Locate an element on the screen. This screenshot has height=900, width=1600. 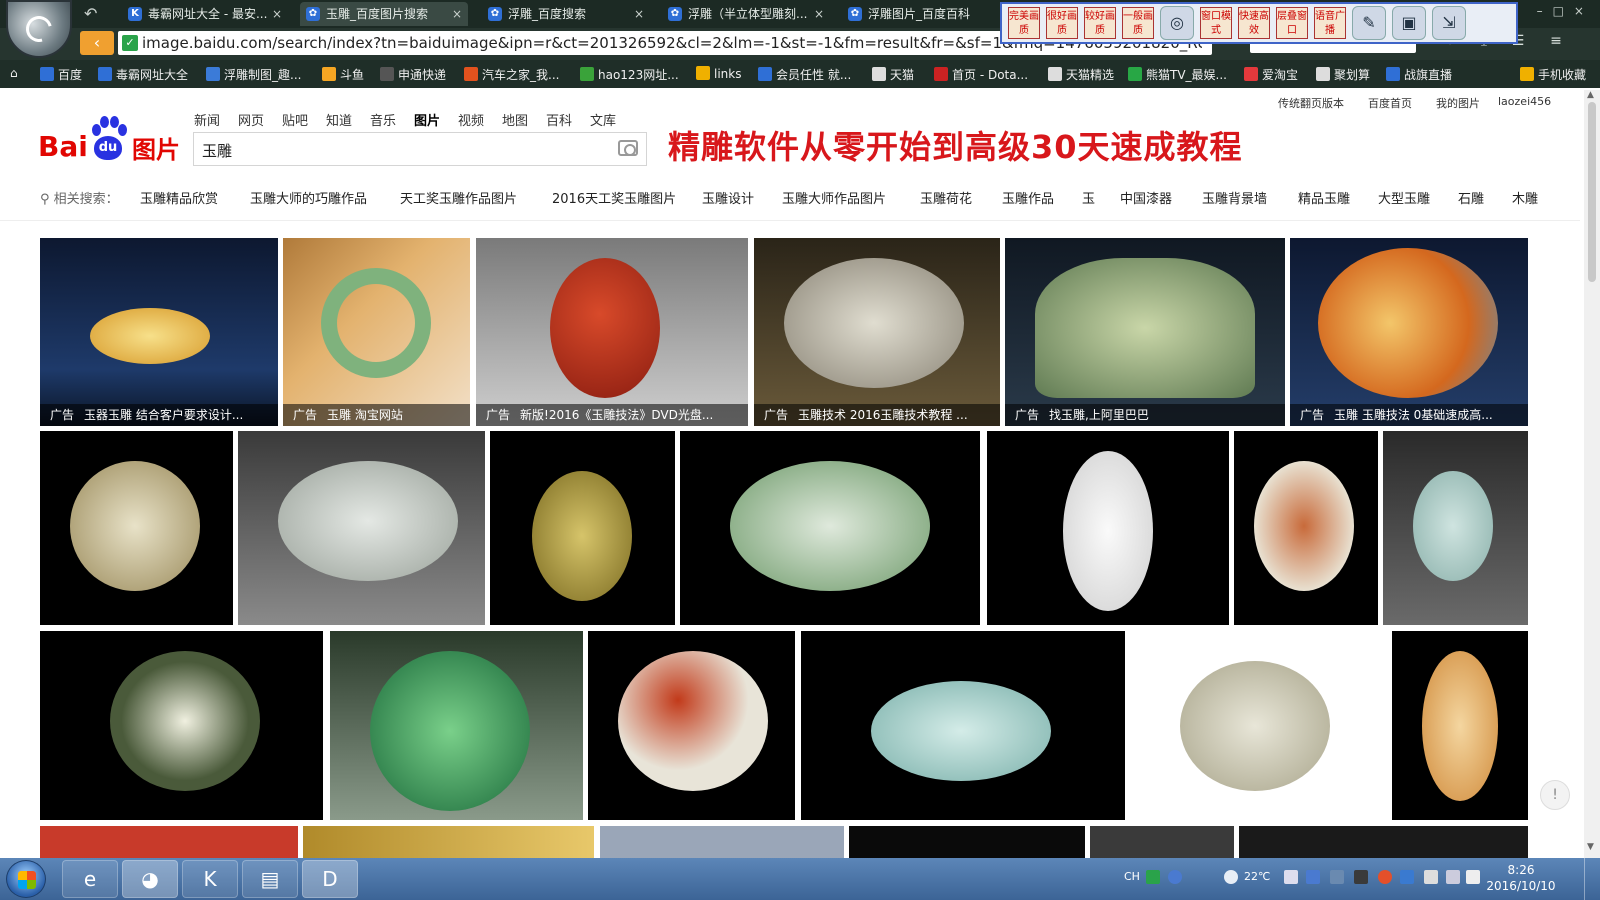
related-item: 玉雕大师的巧雕作品 is located at coordinates (308, 197).